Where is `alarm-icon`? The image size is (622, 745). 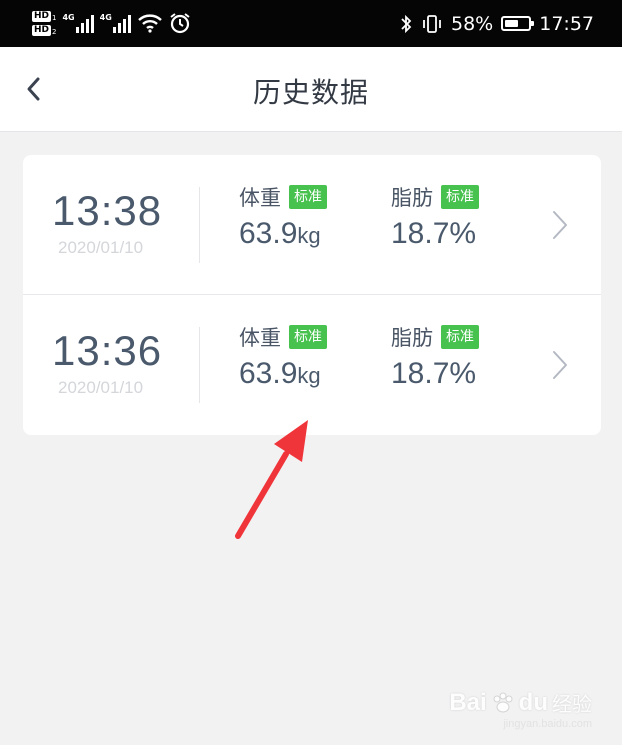
alarm-icon is located at coordinates (180, 23).